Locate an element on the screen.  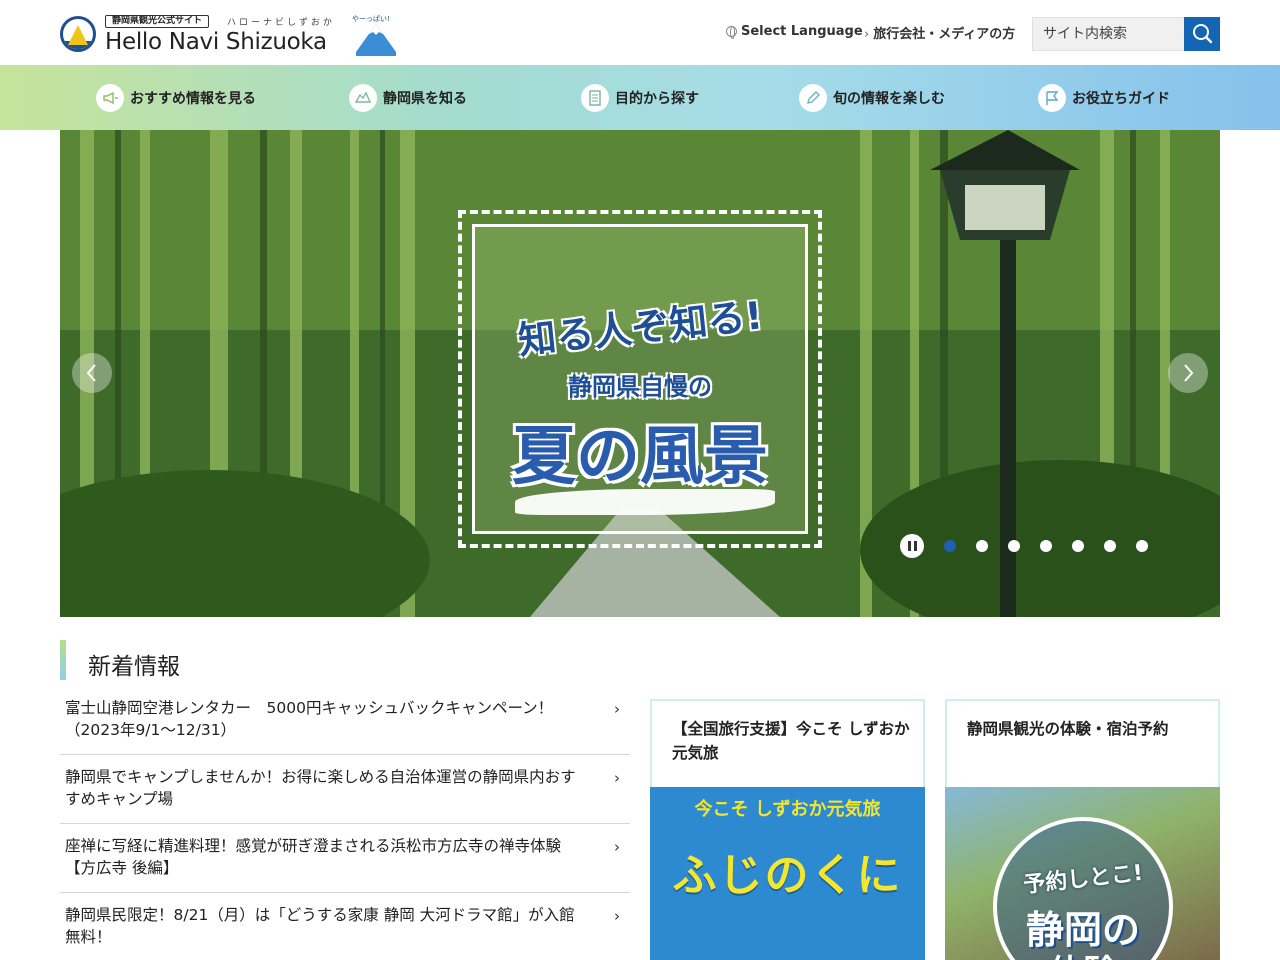
experience-banner-image: 予約しとこ! 静岡の 体験 is located at coordinates (1082, 873).